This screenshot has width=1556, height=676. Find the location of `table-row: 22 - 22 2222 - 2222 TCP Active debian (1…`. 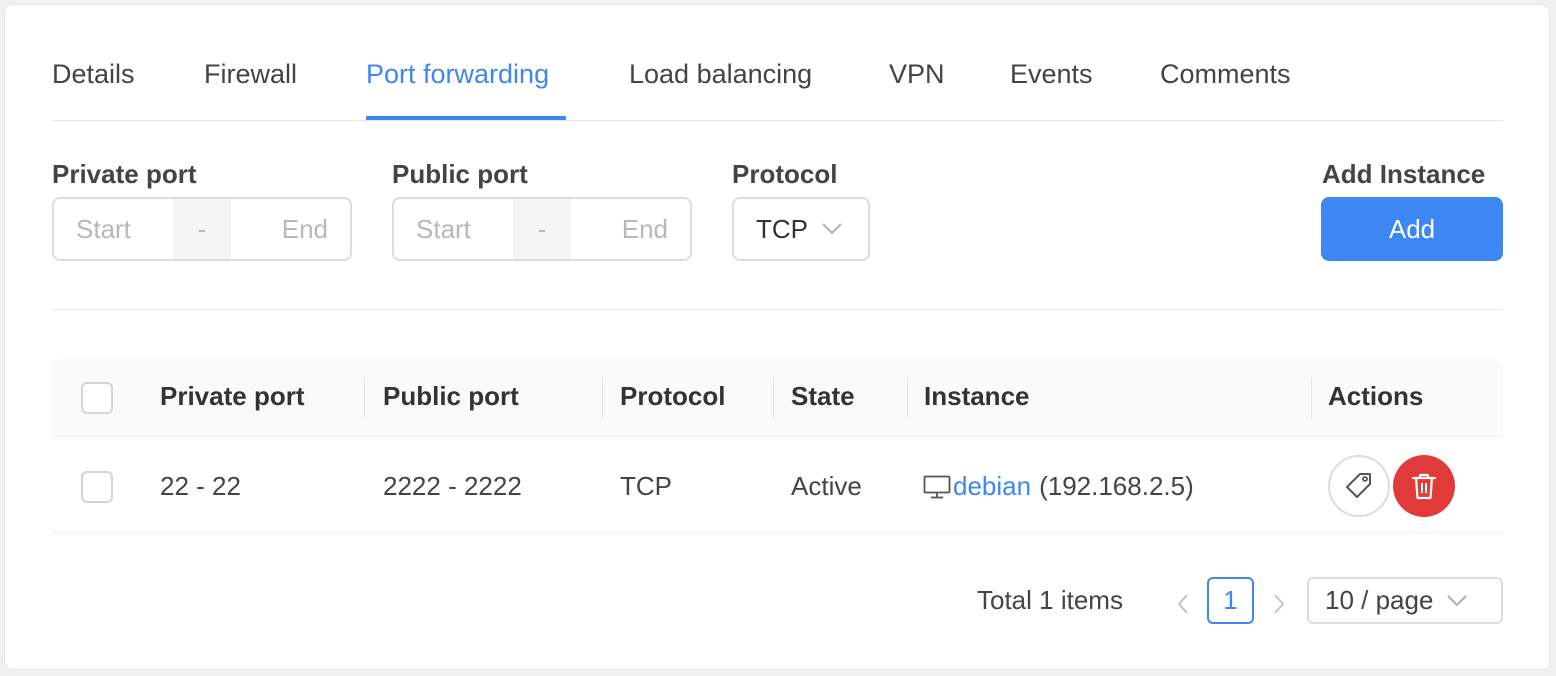

table-row: 22 - 22 2222 - 2222 TCP Active debian (1… is located at coordinates (777, 485).